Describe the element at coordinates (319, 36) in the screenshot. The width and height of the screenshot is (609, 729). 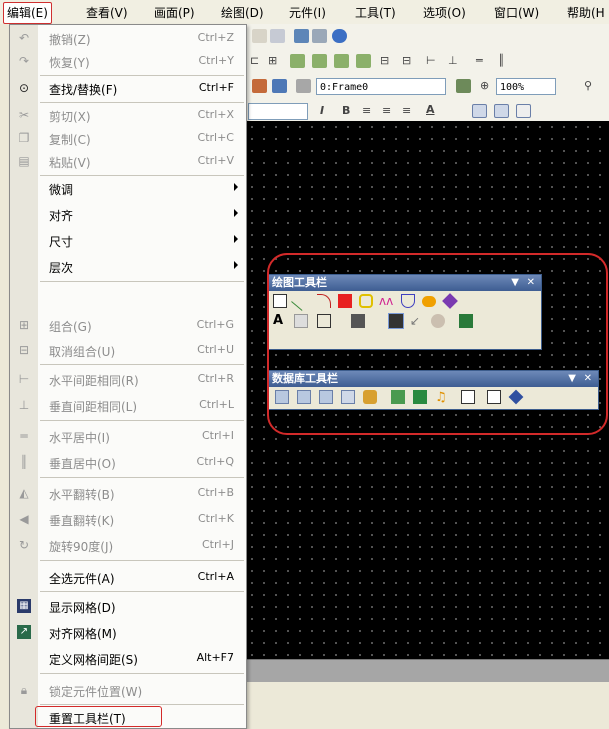
I see `network-icon` at that location.